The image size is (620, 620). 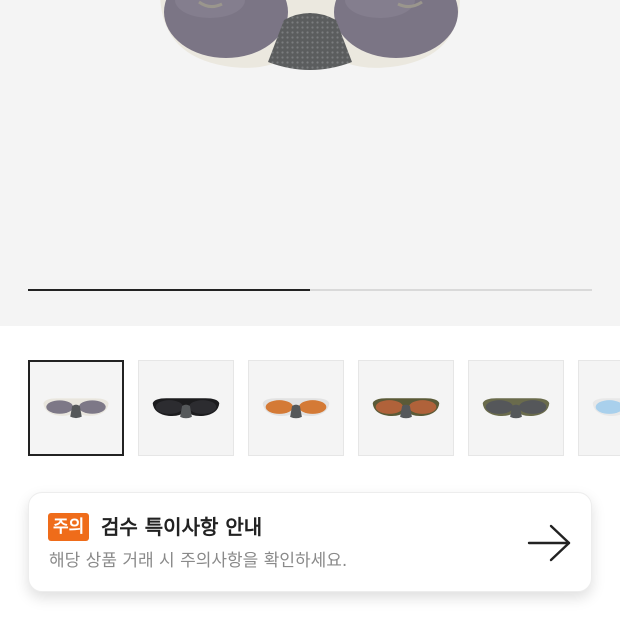 I want to click on arrow-right-icon, so click(x=550, y=543).